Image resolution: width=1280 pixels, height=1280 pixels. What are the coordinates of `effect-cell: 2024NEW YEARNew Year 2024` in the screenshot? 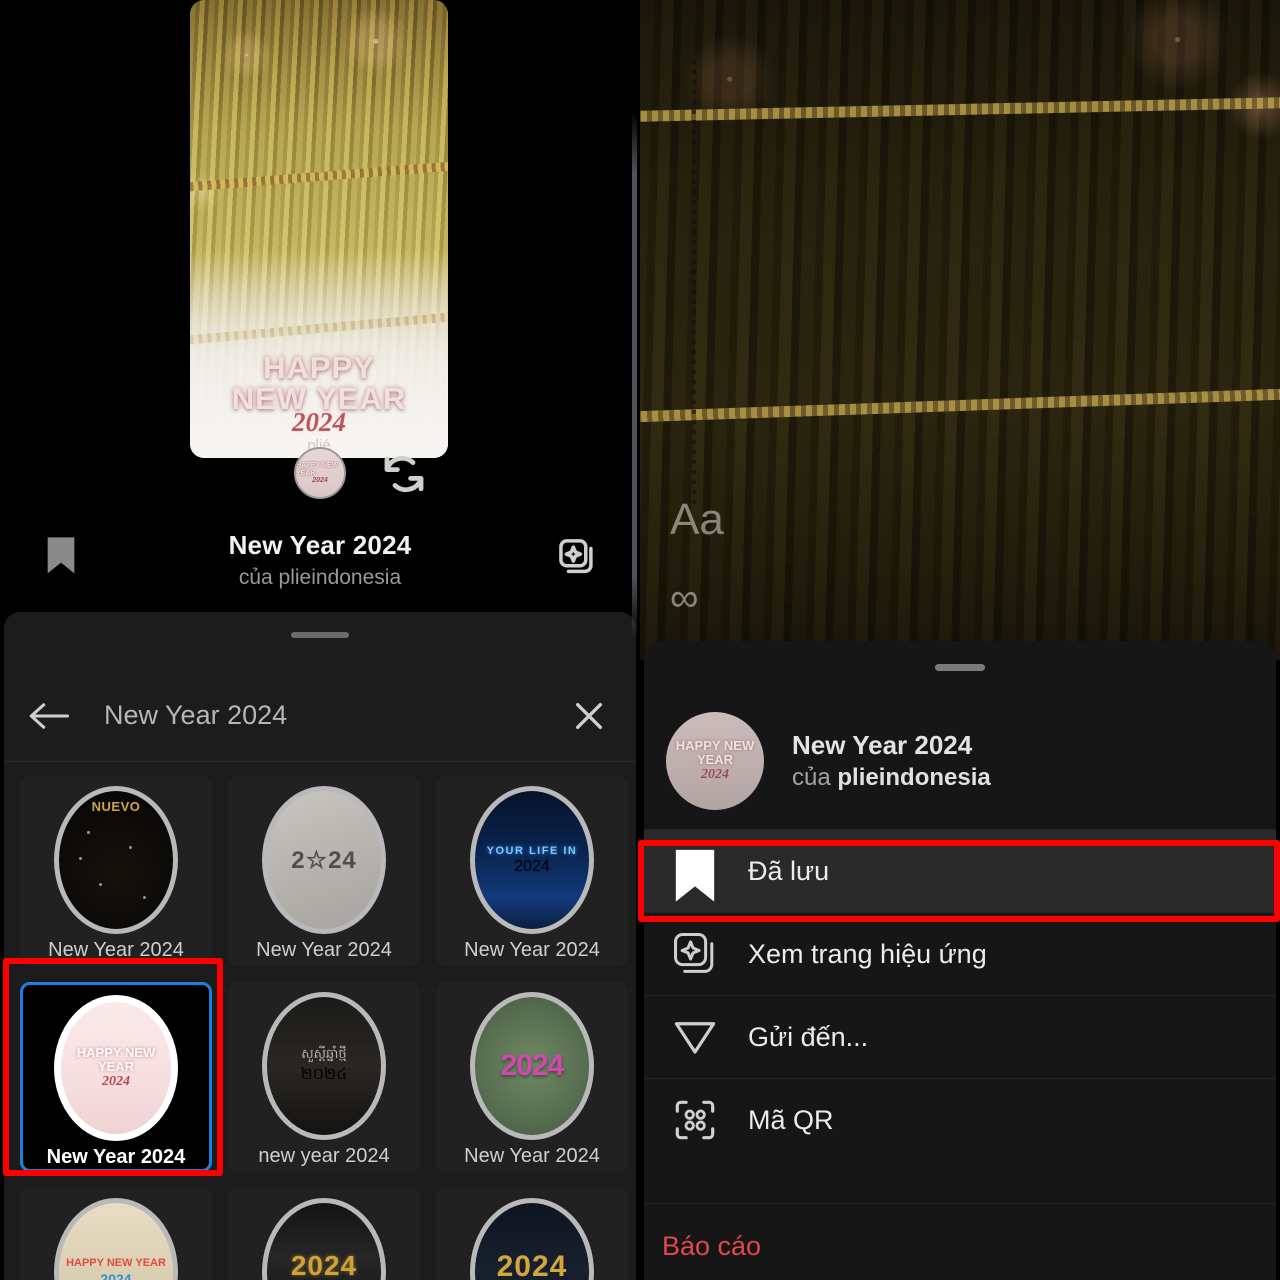 It's located at (532, 1234).